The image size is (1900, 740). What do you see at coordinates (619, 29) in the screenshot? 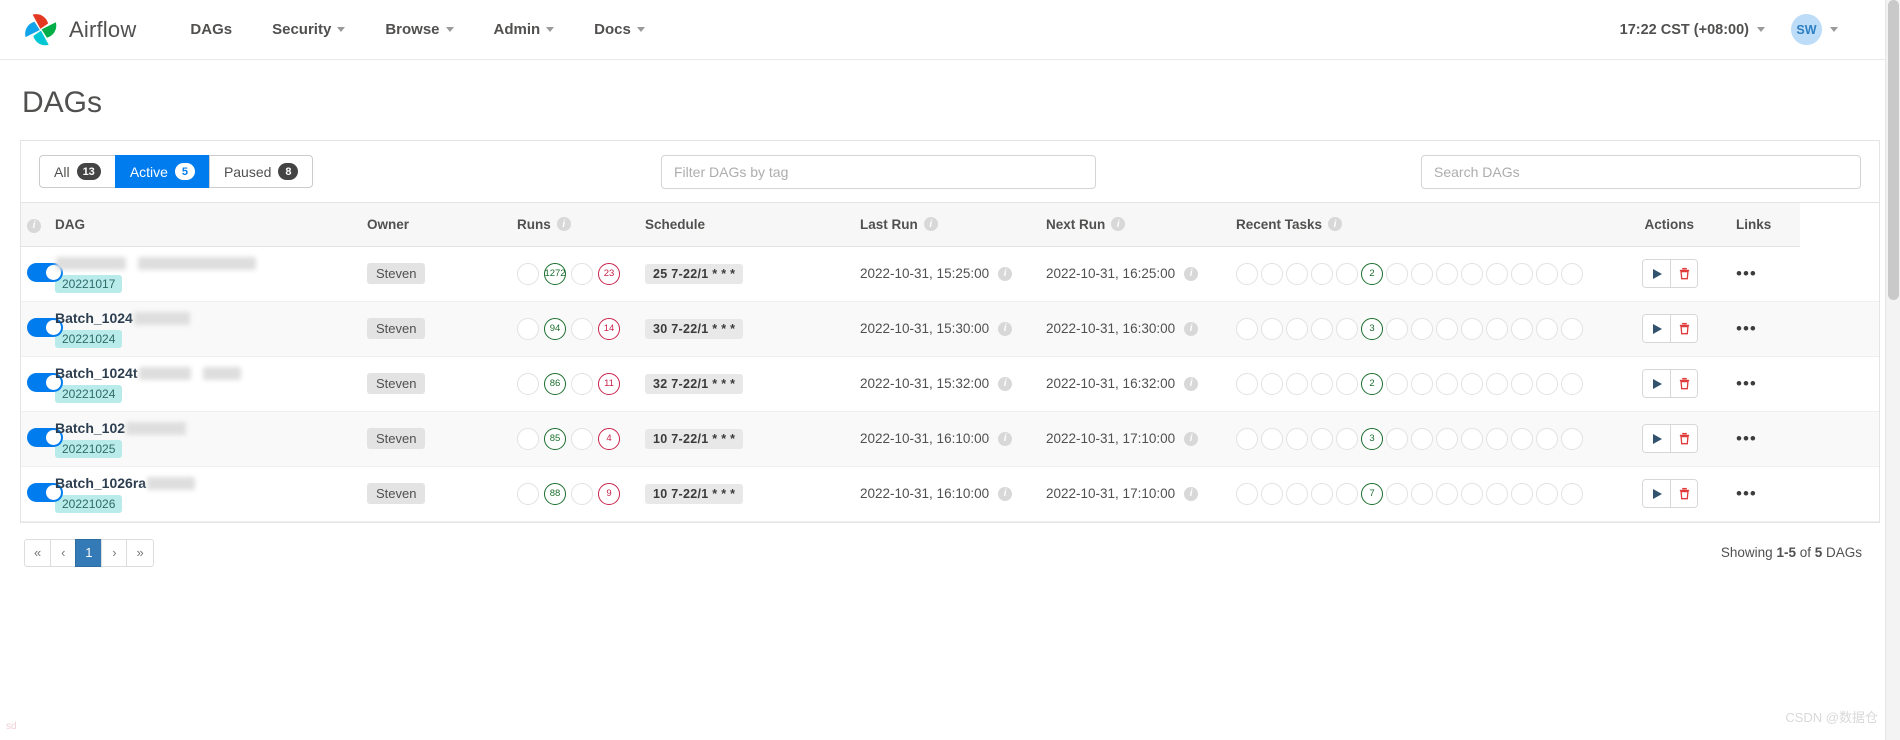
I see `nav-item-docs: Docs` at bounding box center [619, 29].